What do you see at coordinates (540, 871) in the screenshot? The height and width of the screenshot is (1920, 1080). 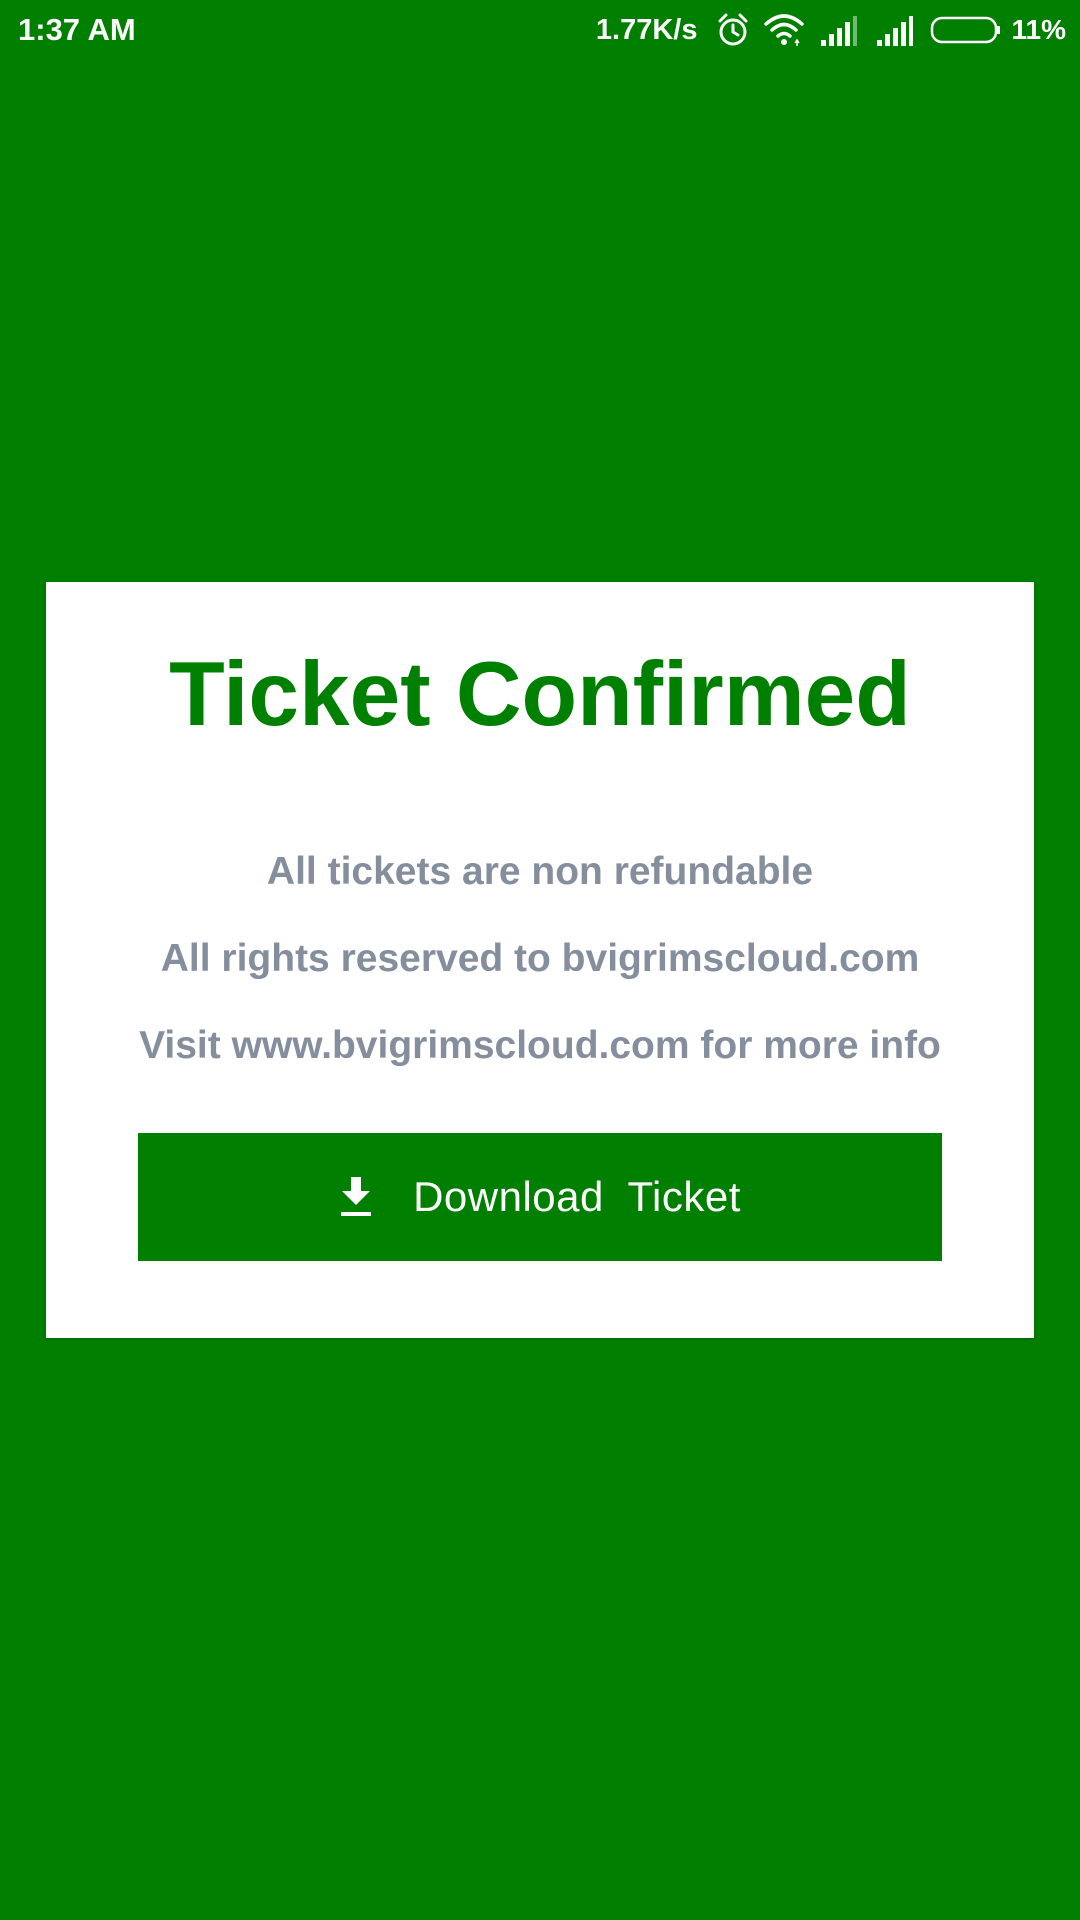 I see `info-line-refund: All tickets are non refundable` at bounding box center [540, 871].